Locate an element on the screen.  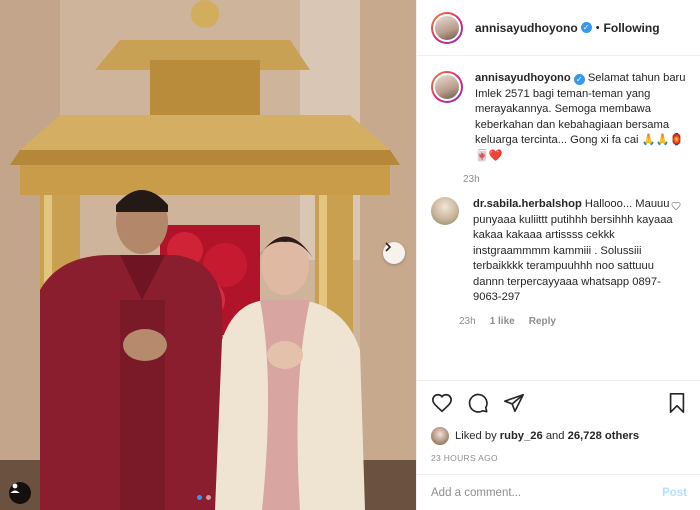
comment-input is located at coordinates (547, 492).